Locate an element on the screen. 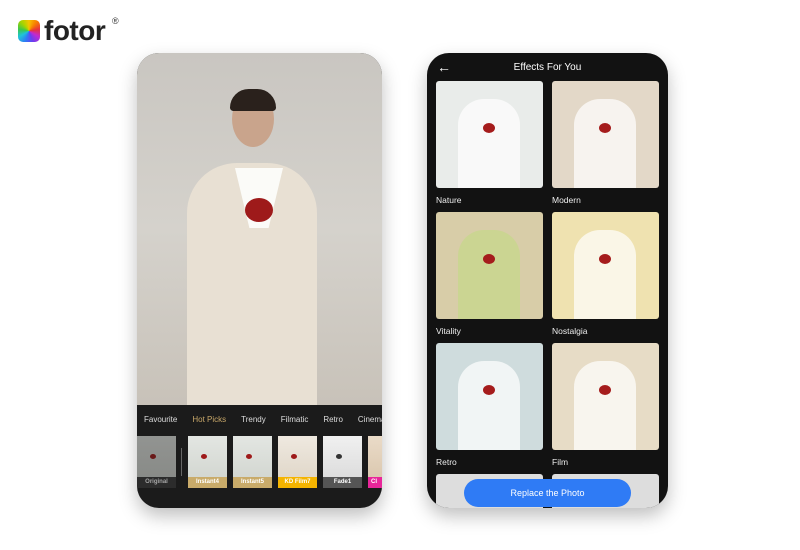 Image resolution: width=800 pixels, height=550 pixels. replace-photo-button: Replace the Photo is located at coordinates (547, 493).